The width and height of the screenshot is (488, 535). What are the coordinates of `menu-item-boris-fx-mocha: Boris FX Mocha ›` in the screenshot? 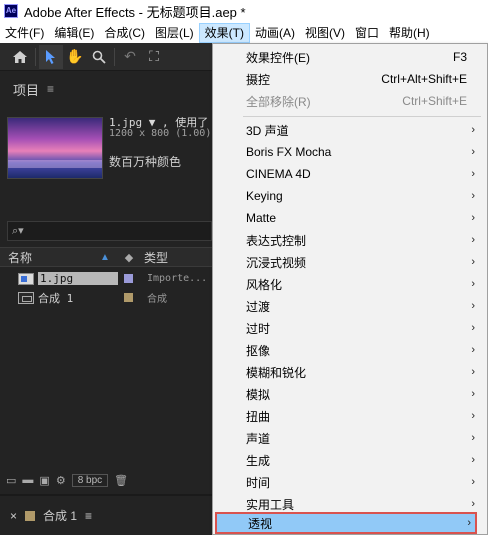 It's located at (350, 152).